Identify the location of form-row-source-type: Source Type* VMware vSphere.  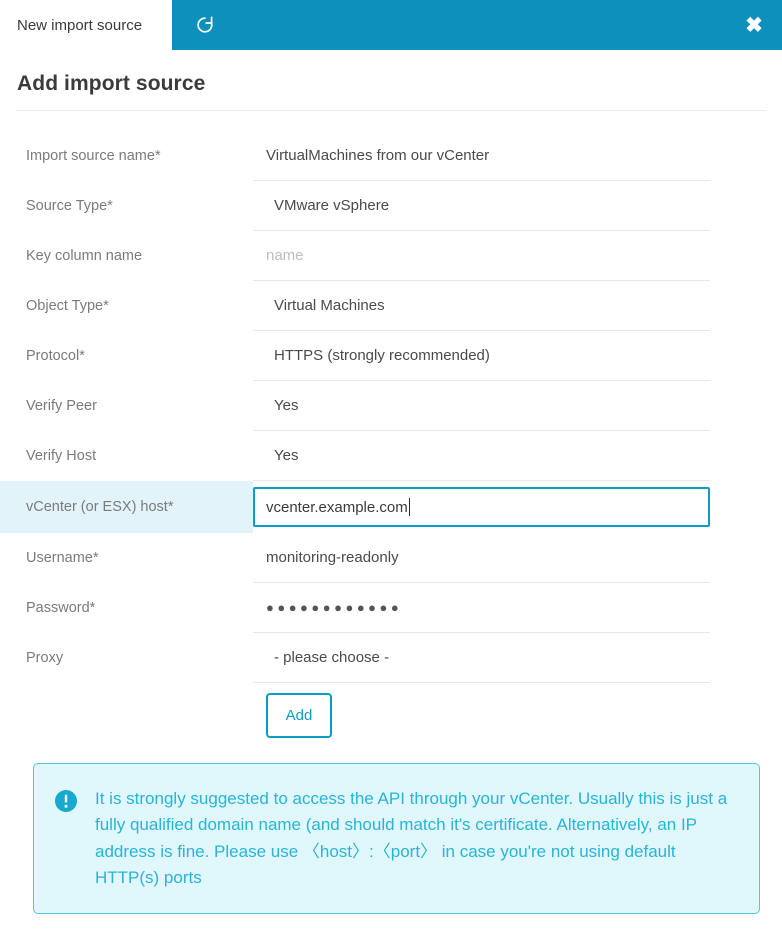
(391, 206).